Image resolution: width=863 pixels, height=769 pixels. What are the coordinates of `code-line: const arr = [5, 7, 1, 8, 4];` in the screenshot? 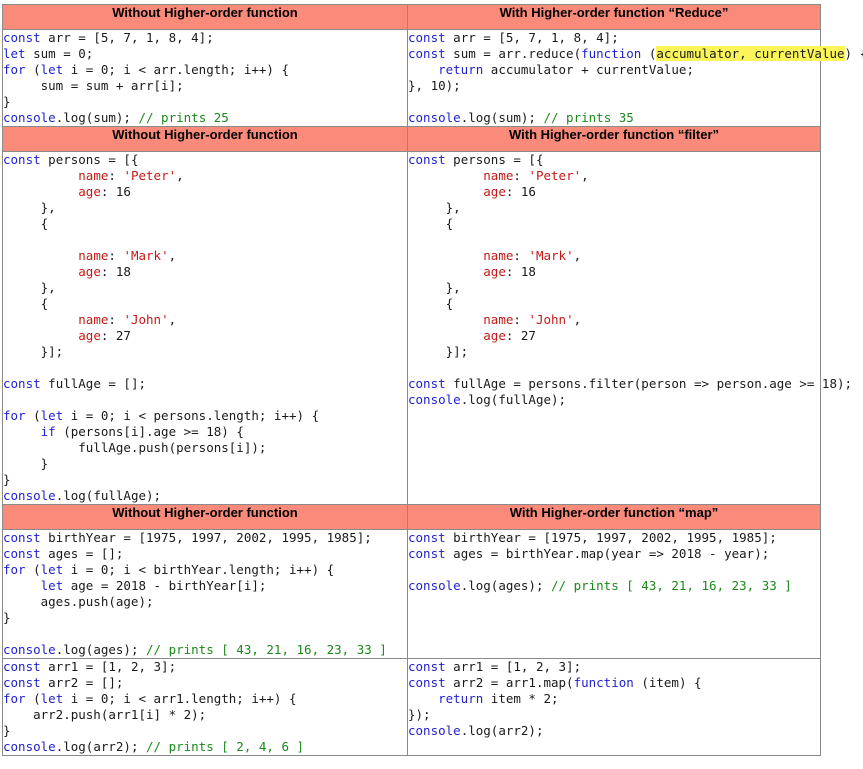 It's located at (205, 38).